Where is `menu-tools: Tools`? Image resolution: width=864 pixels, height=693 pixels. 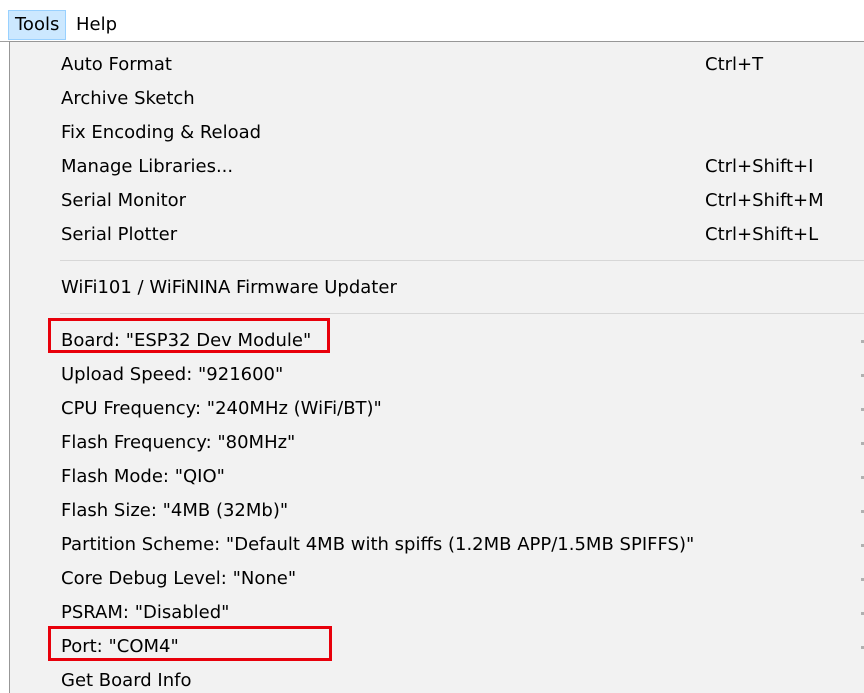
menu-tools: Tools is located at coordinates (37, 25).